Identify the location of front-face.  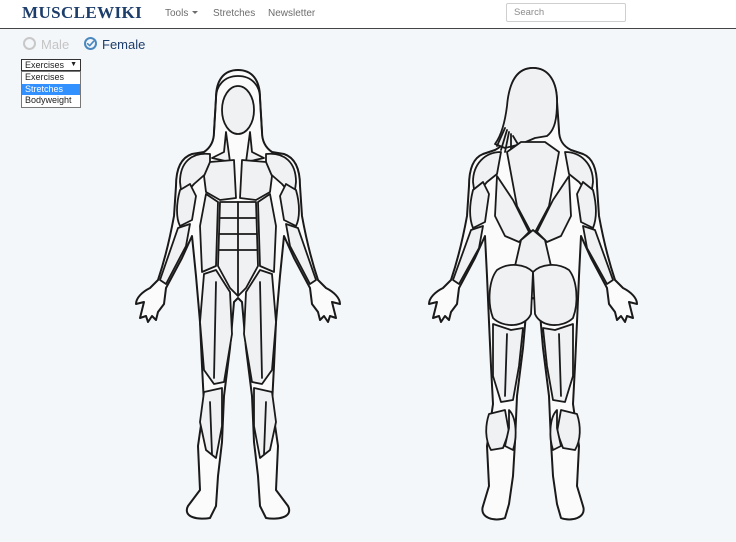
(238, 110).